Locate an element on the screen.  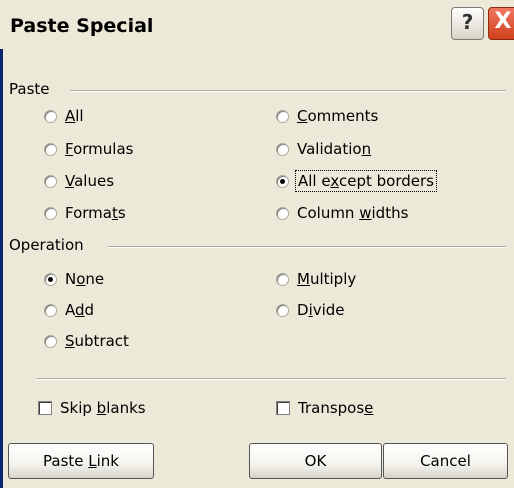
help-icon: ? is located at coordinates (467, 22).